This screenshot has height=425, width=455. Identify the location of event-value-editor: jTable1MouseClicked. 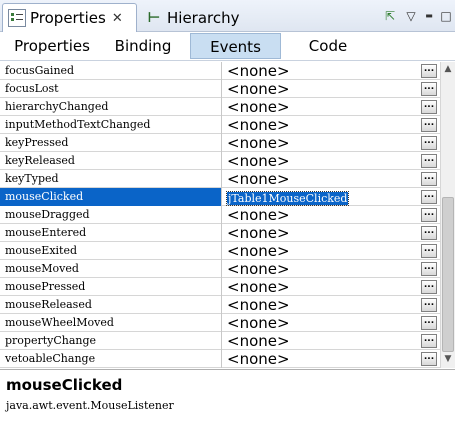
(320, 197).